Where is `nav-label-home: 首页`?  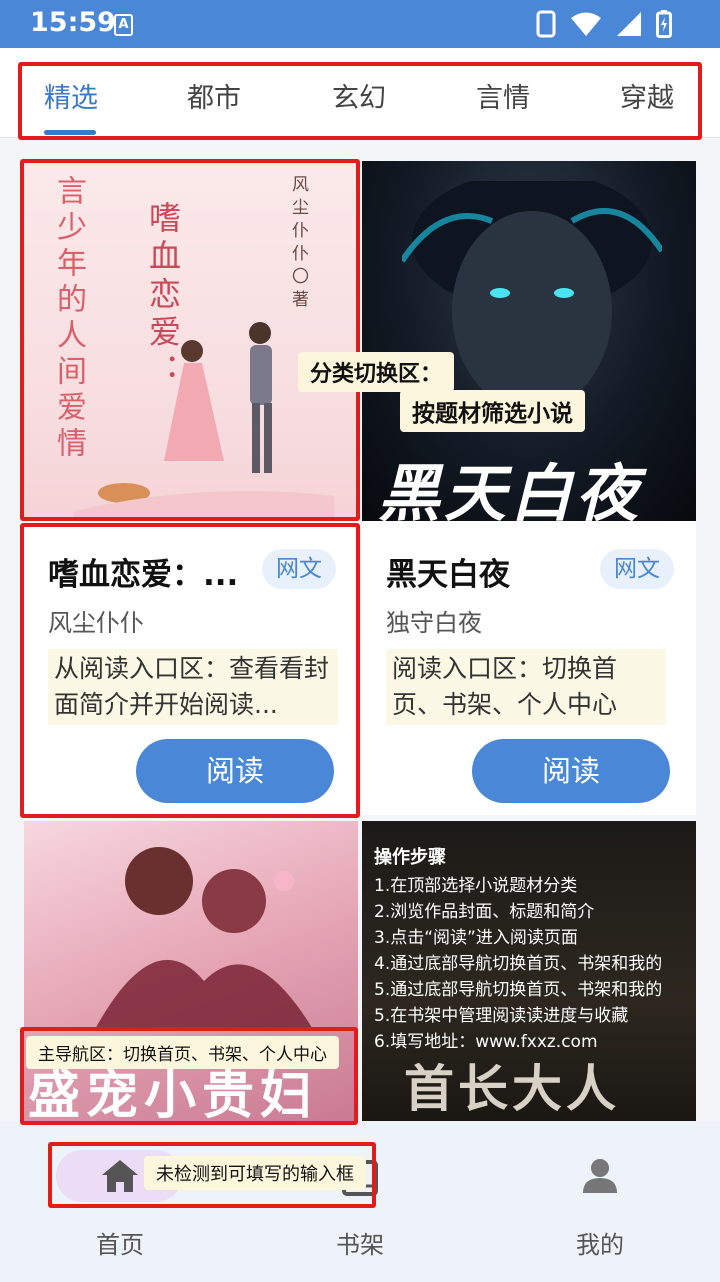 nav-label-home: 首页 is located at coordinates (120, 1242).